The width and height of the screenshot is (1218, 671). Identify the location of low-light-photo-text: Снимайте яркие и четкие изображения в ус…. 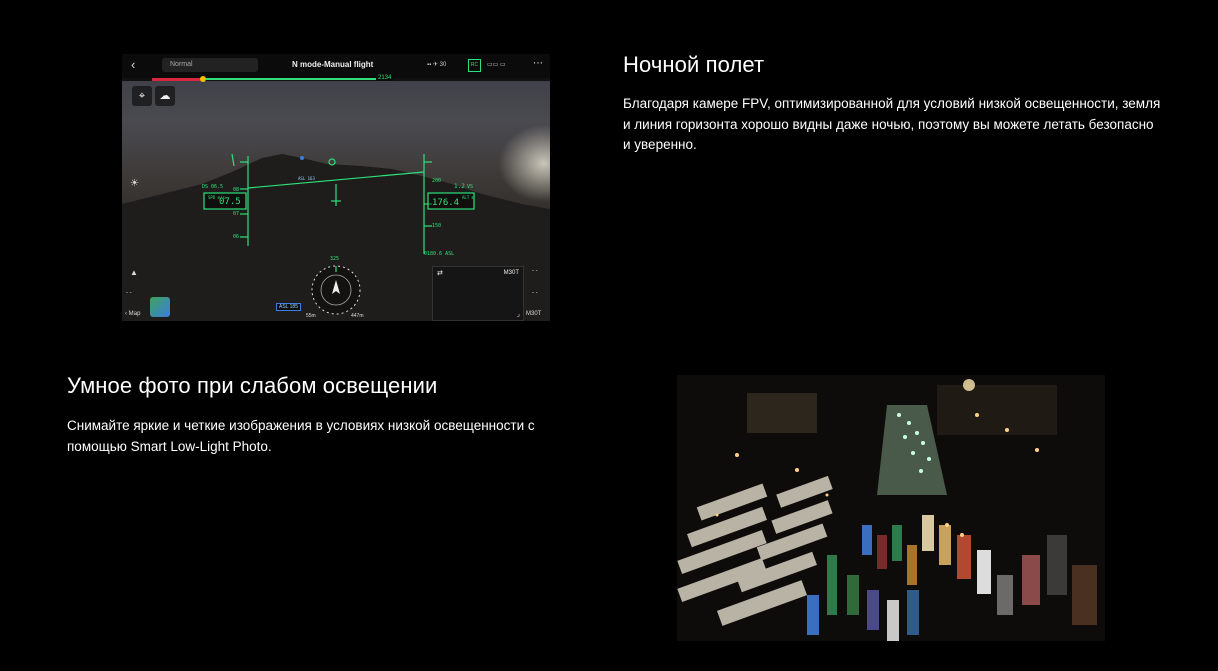
(301, 436).